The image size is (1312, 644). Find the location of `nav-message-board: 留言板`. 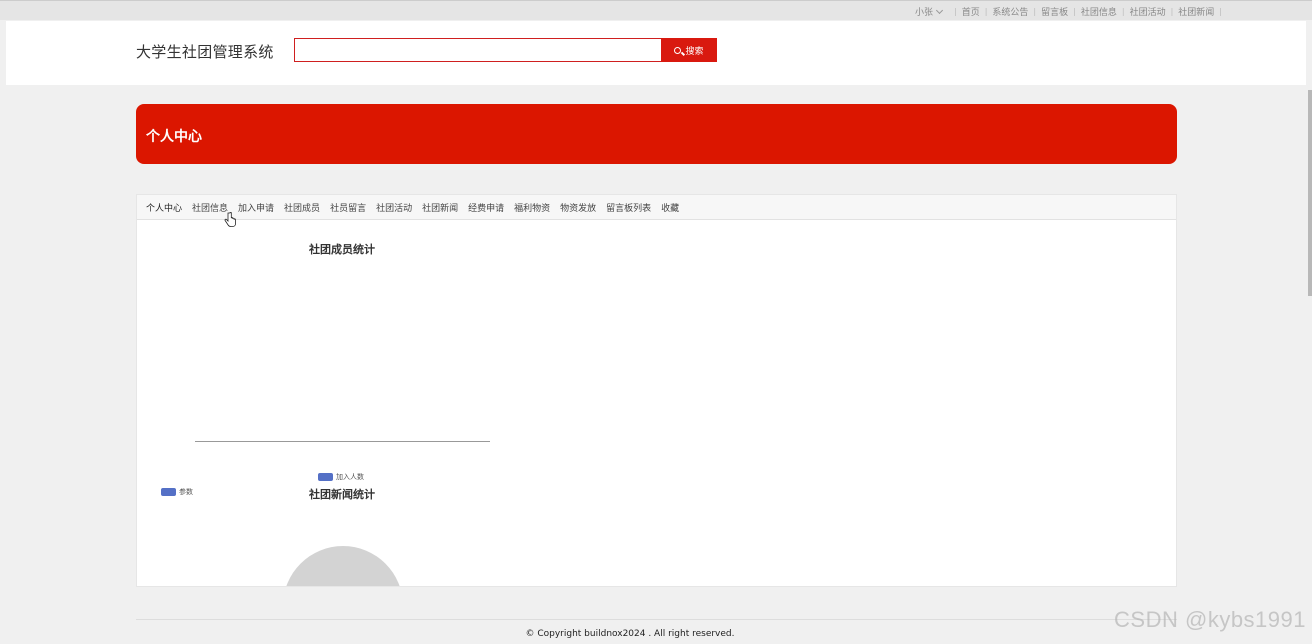

nav-message-board: 留言板 is located at coordinates (1054, 11).